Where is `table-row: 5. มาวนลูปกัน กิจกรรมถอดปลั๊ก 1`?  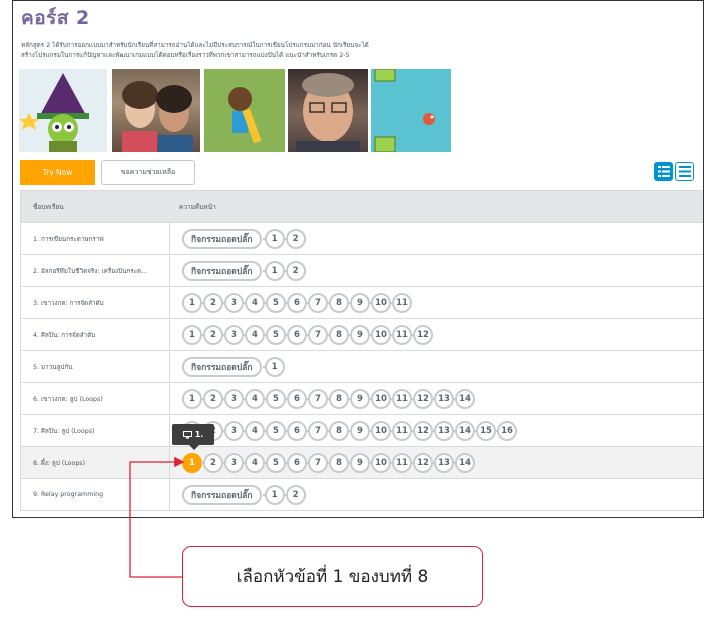
table-row: 5. มาวนลูปกัน กิจกรรมถอดปลั๊ก 1 is located at coordinates (361, 367).